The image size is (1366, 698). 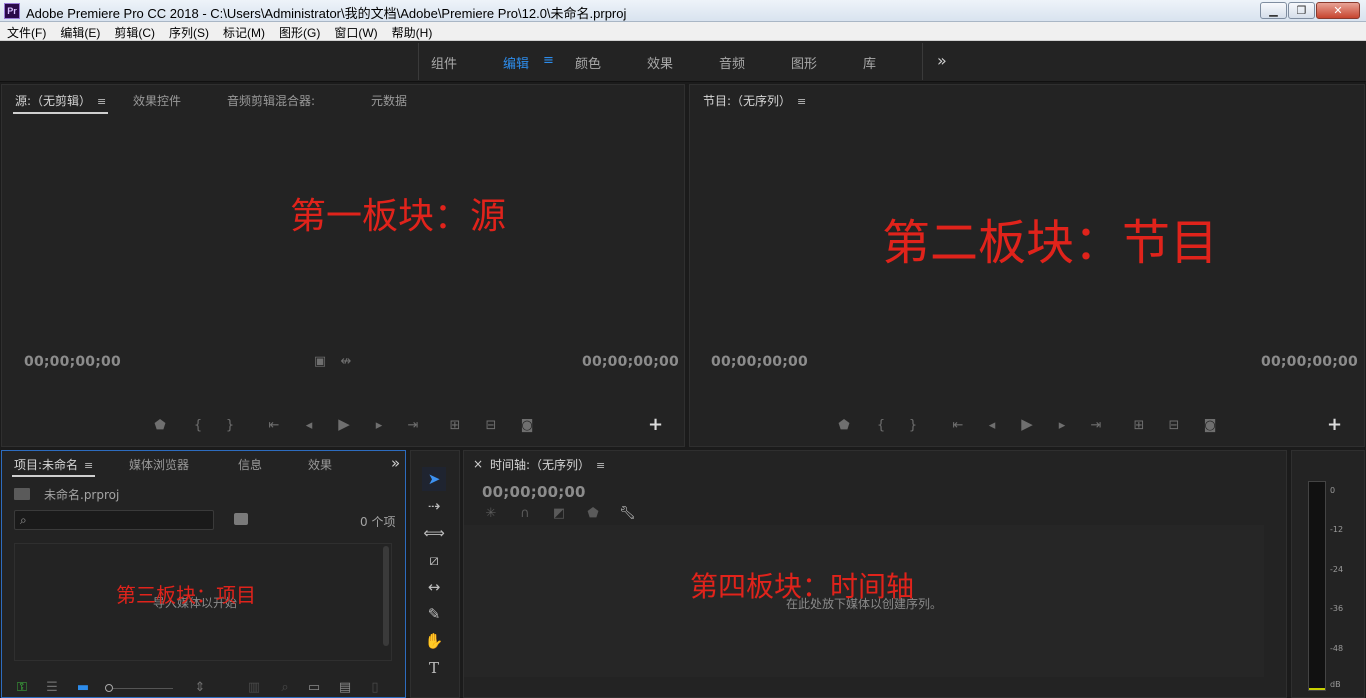 I want to click on zoom-slider-handle, so click(x=109, y=688).